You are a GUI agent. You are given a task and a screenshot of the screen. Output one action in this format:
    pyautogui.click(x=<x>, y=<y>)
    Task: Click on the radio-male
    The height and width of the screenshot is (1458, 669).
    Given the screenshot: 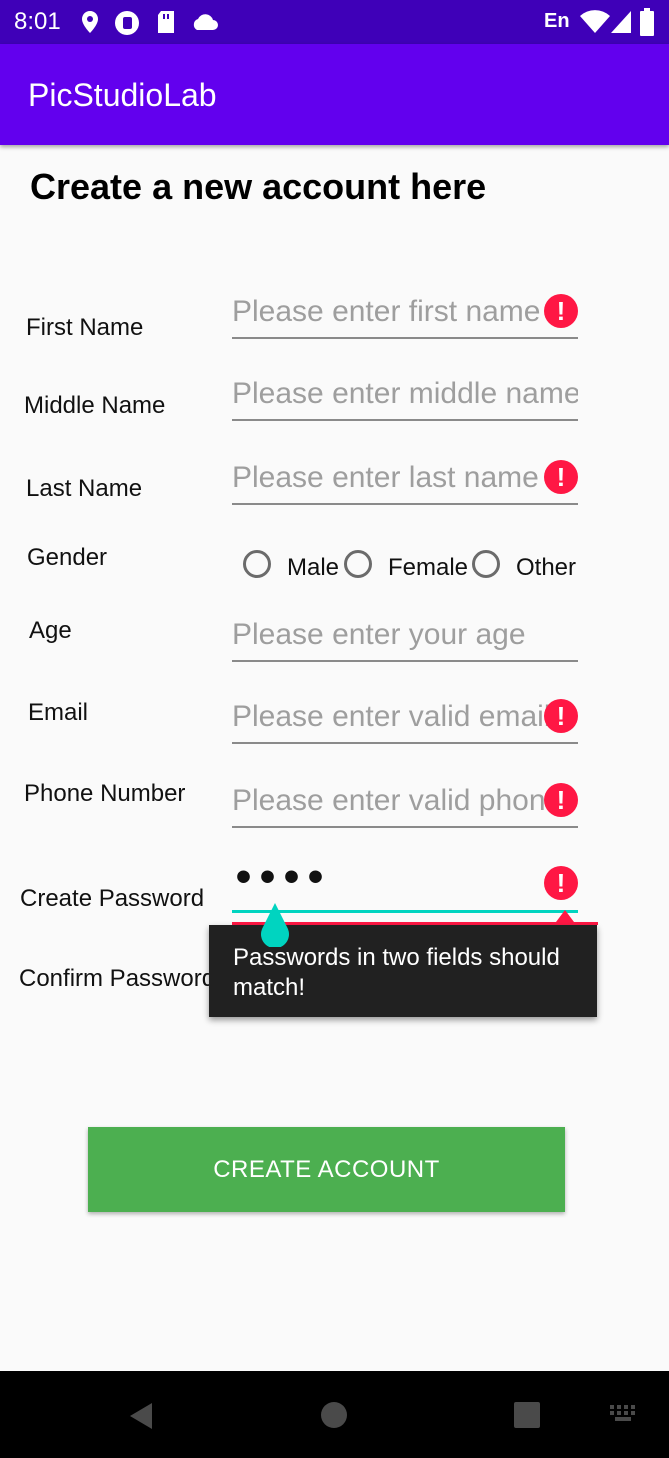 What is the action you would take?
    pyautogui.click(x=257, y=564)
    